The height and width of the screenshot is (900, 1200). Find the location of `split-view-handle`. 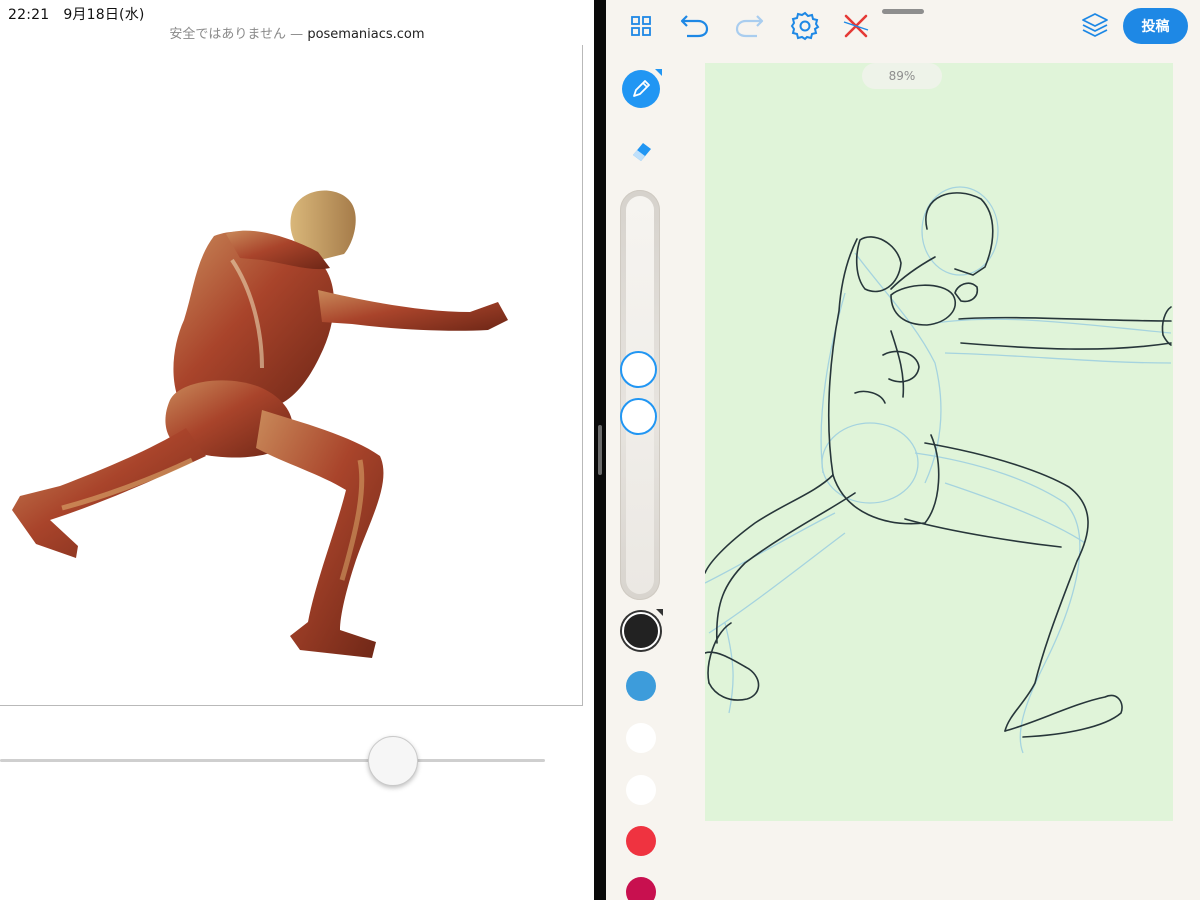

split-view-handle is located at coordinates (600, 450).